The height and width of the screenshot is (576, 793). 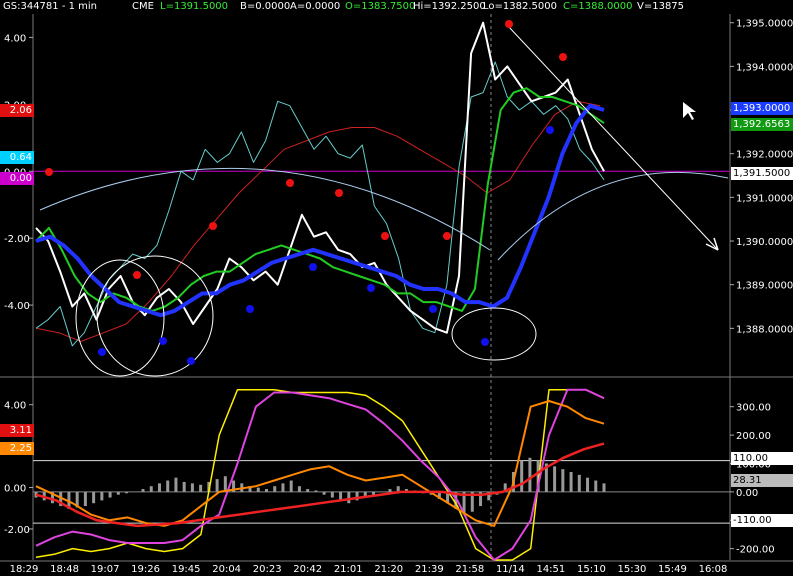 I want to click on left-tick-label: -4.00, so click(x=17, y=306).